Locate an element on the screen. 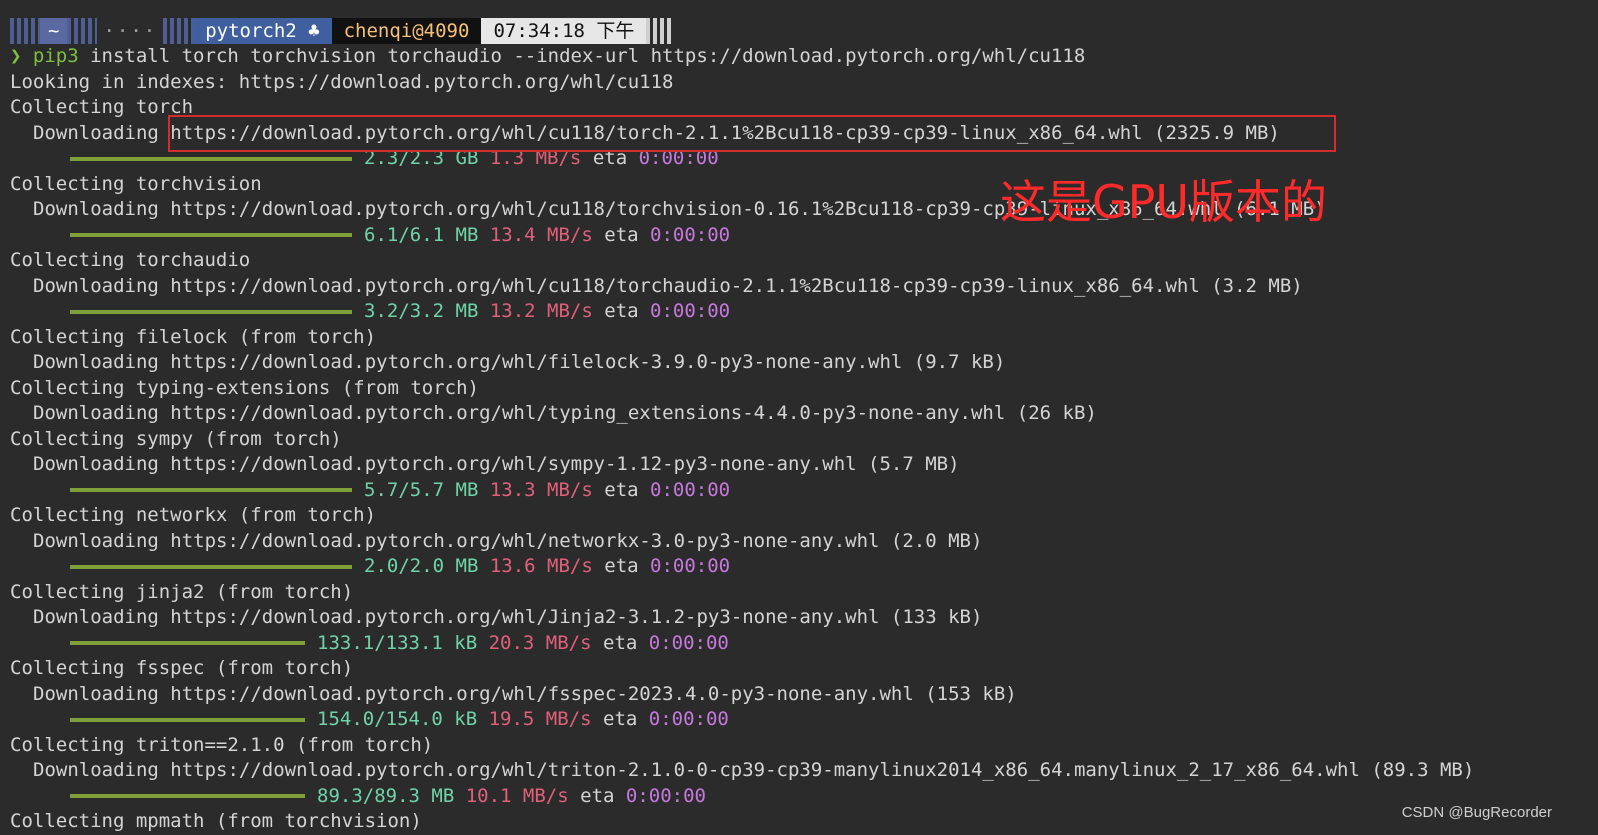 This screenshot has width=1598, height=835. progress-line: 133.1/133.1 kB 20.3 MB/s eta 0:00:00 is located at coordinates (804, 644).